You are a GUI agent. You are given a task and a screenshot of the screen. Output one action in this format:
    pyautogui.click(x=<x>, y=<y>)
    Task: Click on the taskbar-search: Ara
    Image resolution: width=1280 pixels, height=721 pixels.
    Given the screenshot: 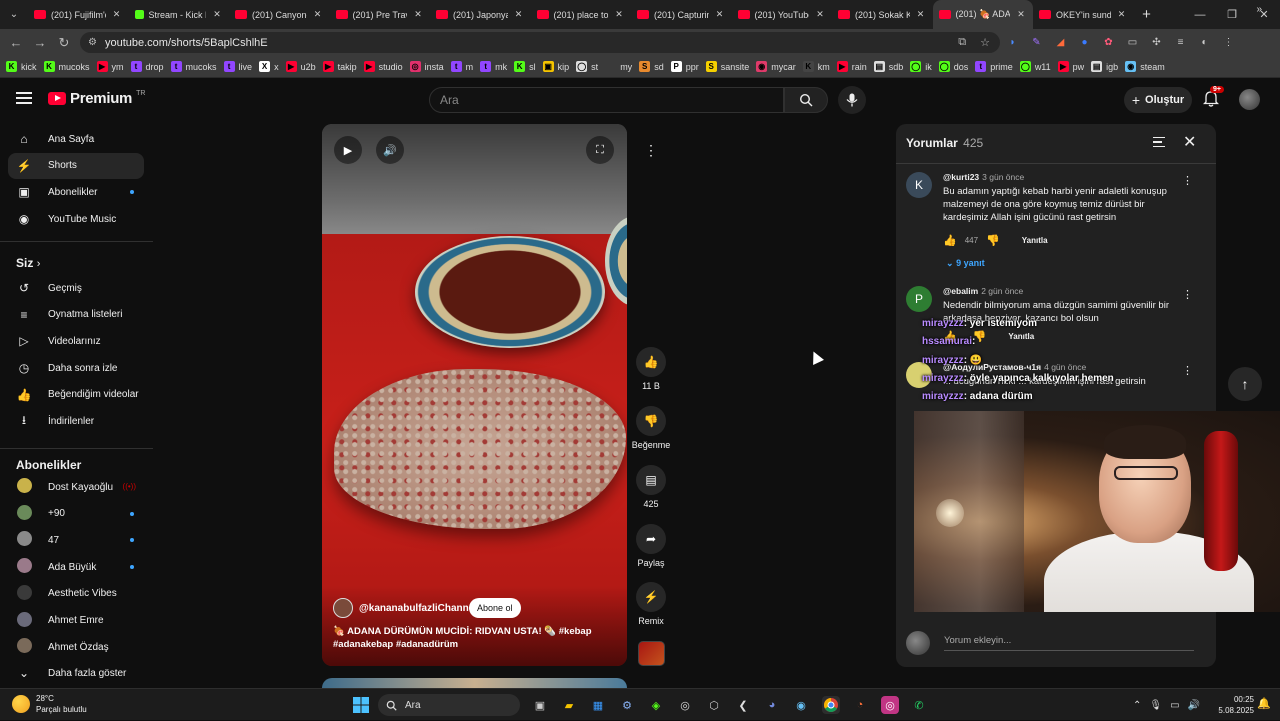 What is the action you would take?
    pyautogui.click(x=449, y=705)
    